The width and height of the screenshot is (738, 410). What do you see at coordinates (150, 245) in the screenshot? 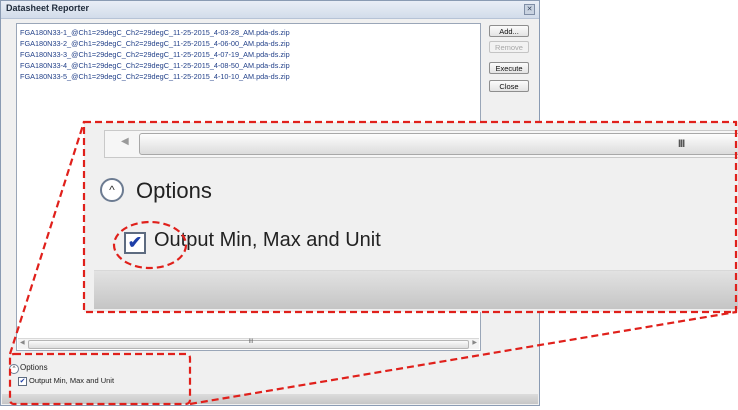
I see `checkbox-highlight-circle` at bounding box center [150, 245].